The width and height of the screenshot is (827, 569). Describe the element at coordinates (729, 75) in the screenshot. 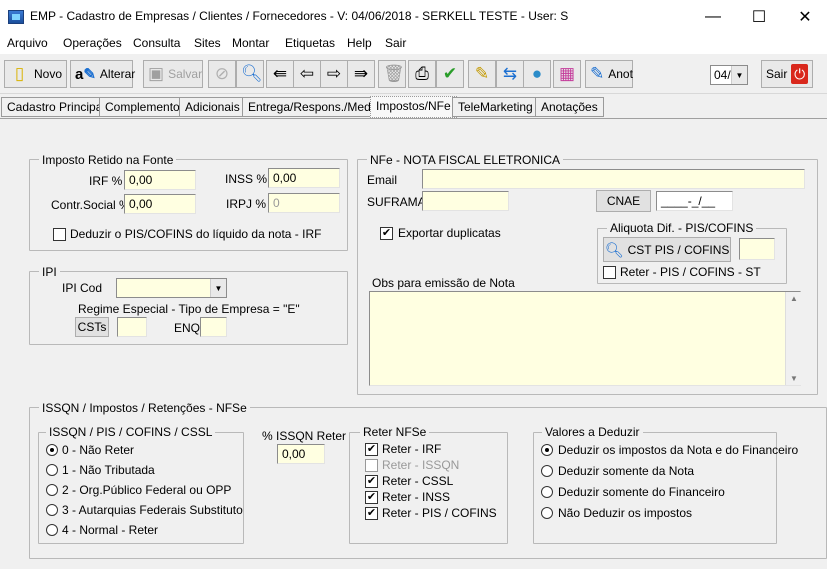

I see `period-select: 04/ ▼` at that location.